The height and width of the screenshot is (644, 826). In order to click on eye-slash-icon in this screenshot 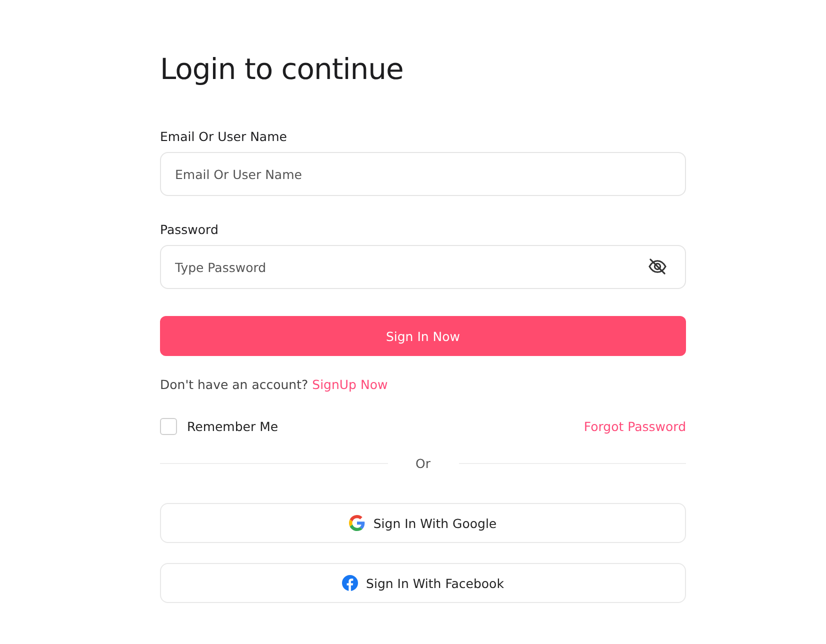, I will do `click(657, 266)`.